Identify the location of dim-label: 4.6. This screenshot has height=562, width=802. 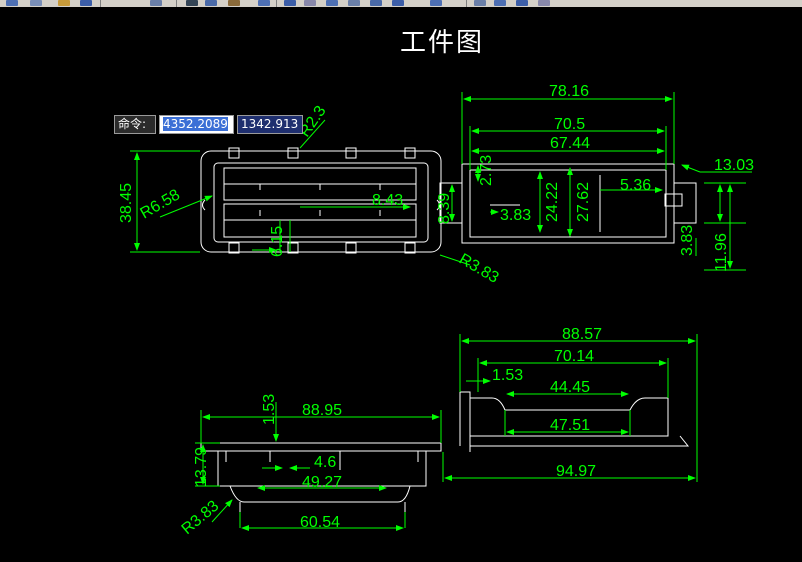
(325, 462).